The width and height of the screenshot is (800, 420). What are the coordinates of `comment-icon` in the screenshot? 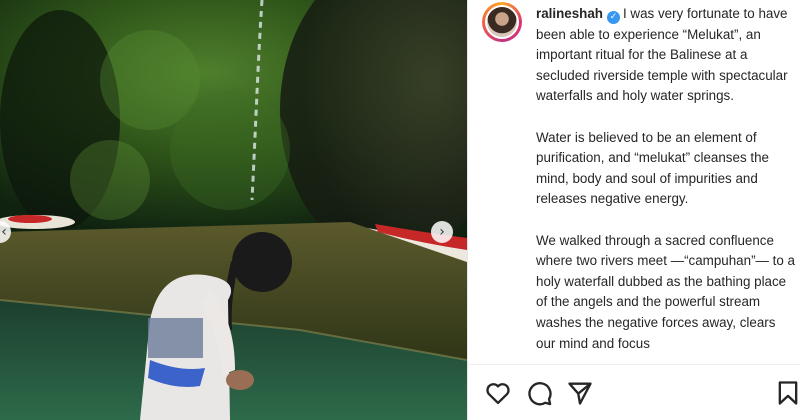 It's located at (539, 393).